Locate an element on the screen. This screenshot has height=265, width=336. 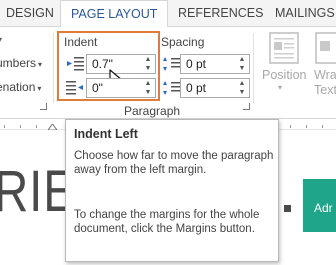
hyphenation-label: enation is located at coordinates (18, 87).